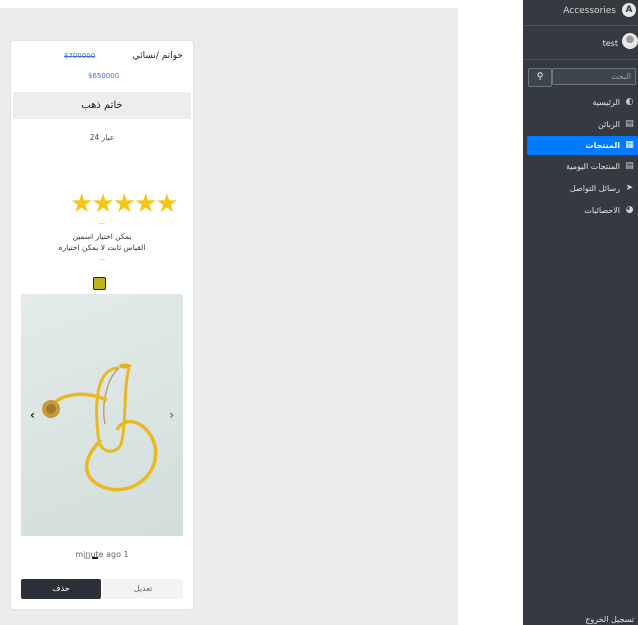 Image resolution: width=638 pixels, height=625 pixels. What do you see at coordinates (610, 43) in the screenshot?
I see `user-name: test` at bounding box center [610, 43].